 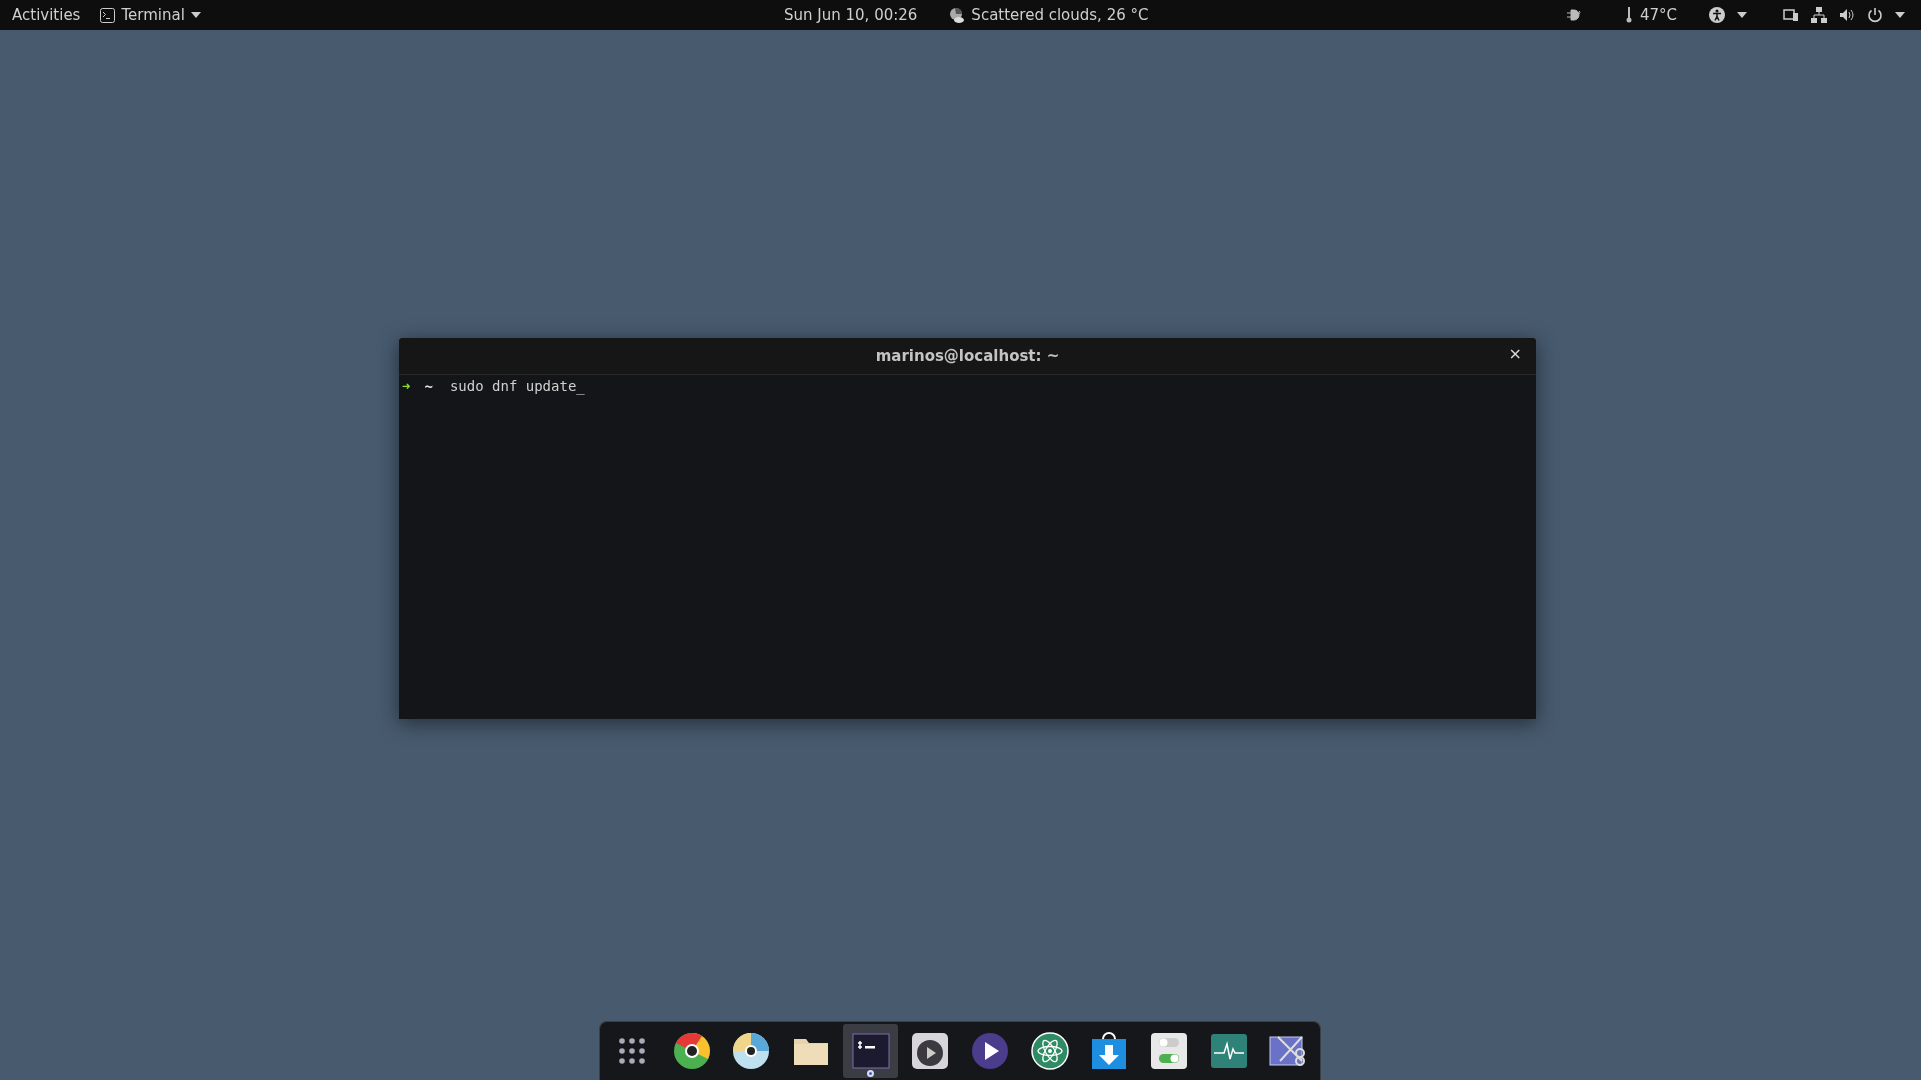 I want to click on toggle-switches-icon, so click(x=1168, y=1051).